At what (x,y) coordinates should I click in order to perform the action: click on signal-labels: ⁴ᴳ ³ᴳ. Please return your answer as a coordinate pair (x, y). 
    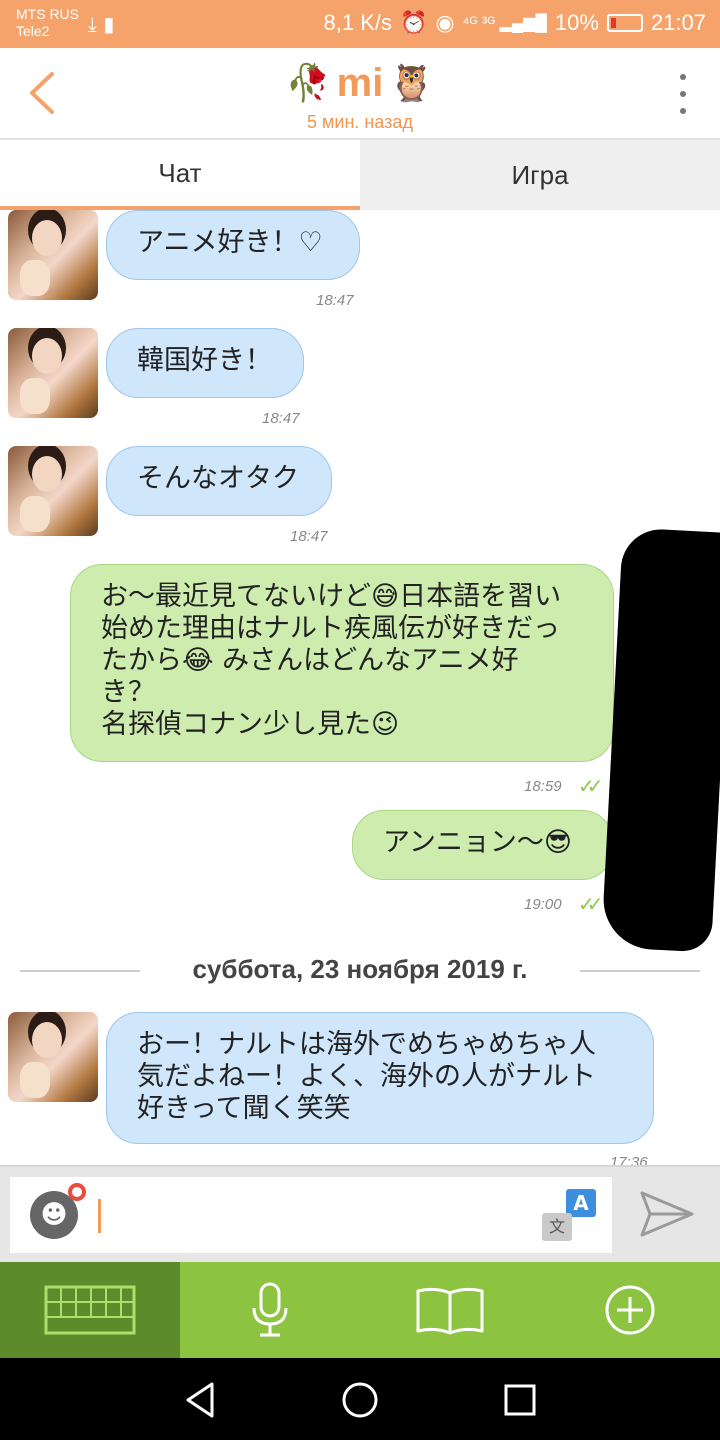
    Looking at the image, I should click on (479, 23).